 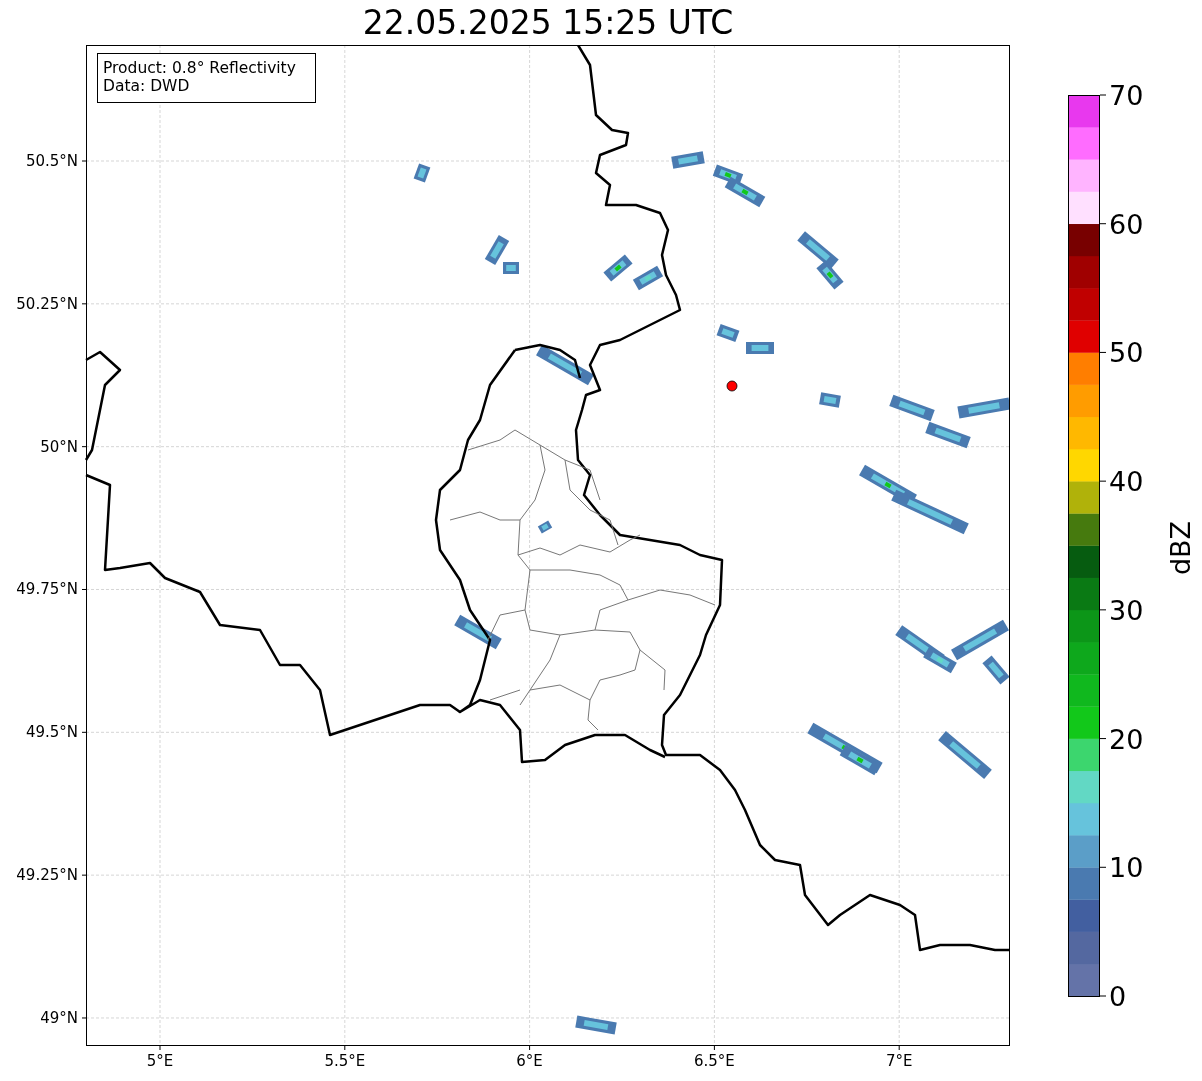 I want to click on colorbar-tick-label: 20, so click(x=1126, y=739).